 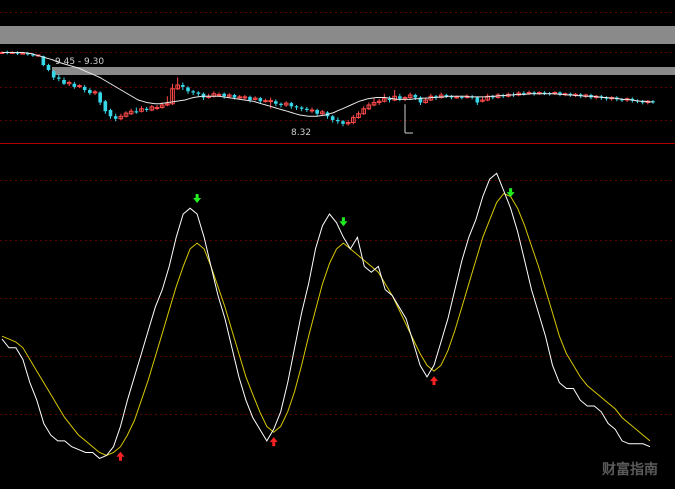 I want to click on low-price-label: 8.32, so click(x=301, y=133).